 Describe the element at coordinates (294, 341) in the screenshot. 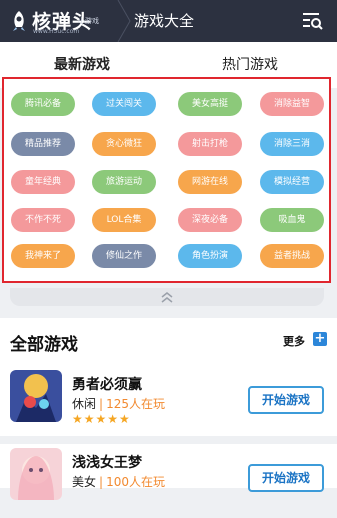

I see `more-link: 更多` at that location.